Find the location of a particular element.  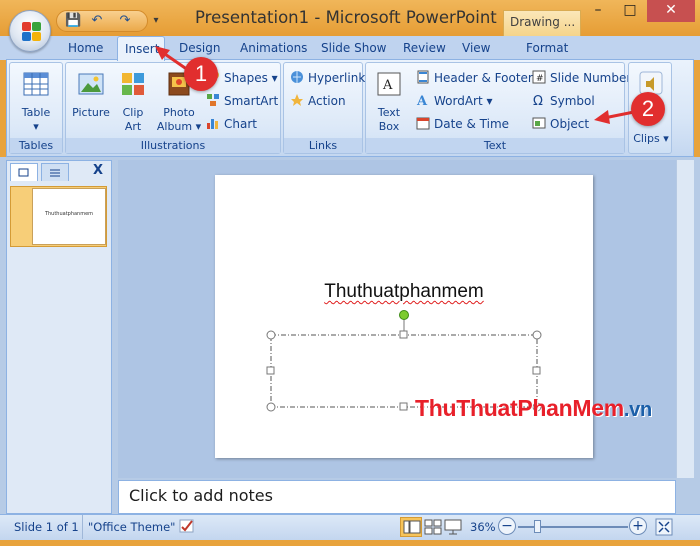

action-icon is located at coordinates (297, 100).